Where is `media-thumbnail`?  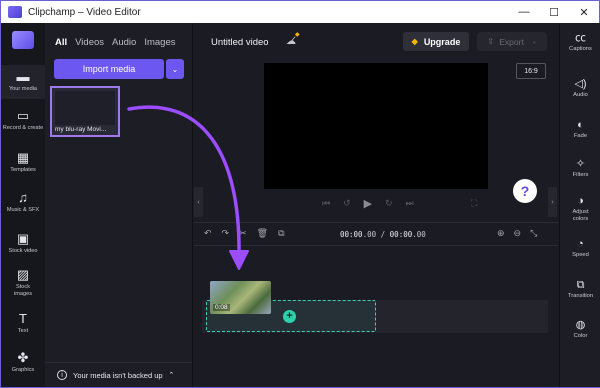 media-thumbnail is located at coordinates (85, 108).